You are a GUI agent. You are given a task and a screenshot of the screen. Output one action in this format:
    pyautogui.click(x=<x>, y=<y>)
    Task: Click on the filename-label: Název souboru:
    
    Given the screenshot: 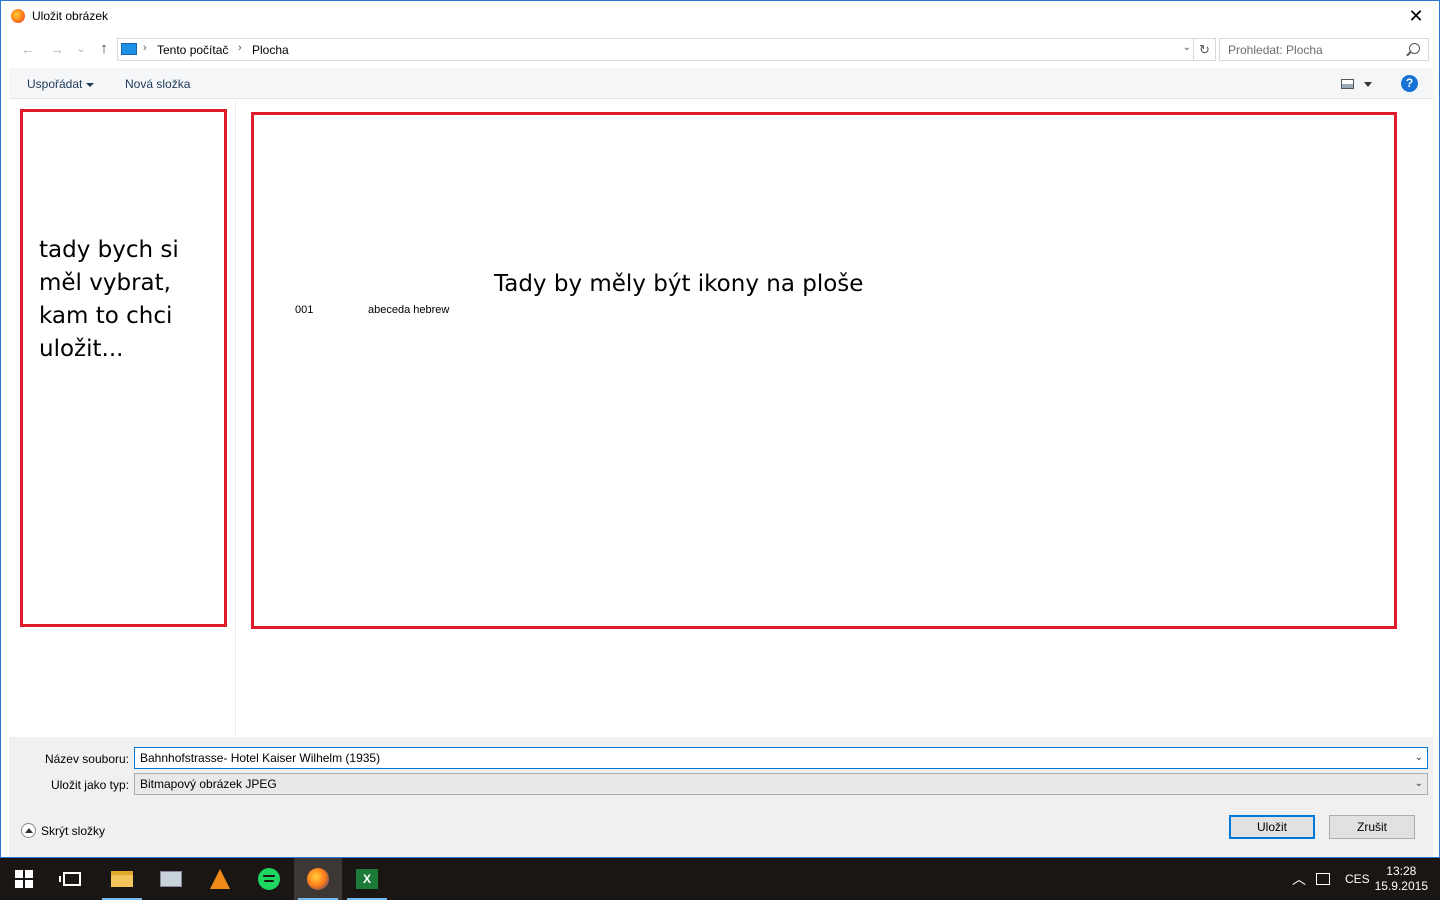 What is the action you would take?
    pyautogui.click(x=86, y=759)
    